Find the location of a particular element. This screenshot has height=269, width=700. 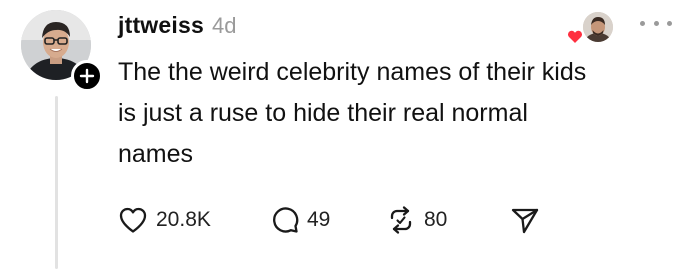

comment-icon is located at coordinates (286, 220).